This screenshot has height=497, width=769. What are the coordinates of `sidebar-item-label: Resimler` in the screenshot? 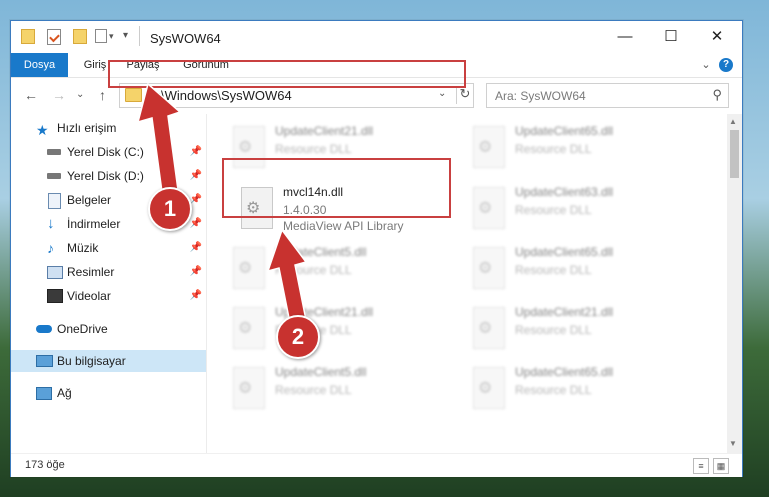 It's located at (91, 272).